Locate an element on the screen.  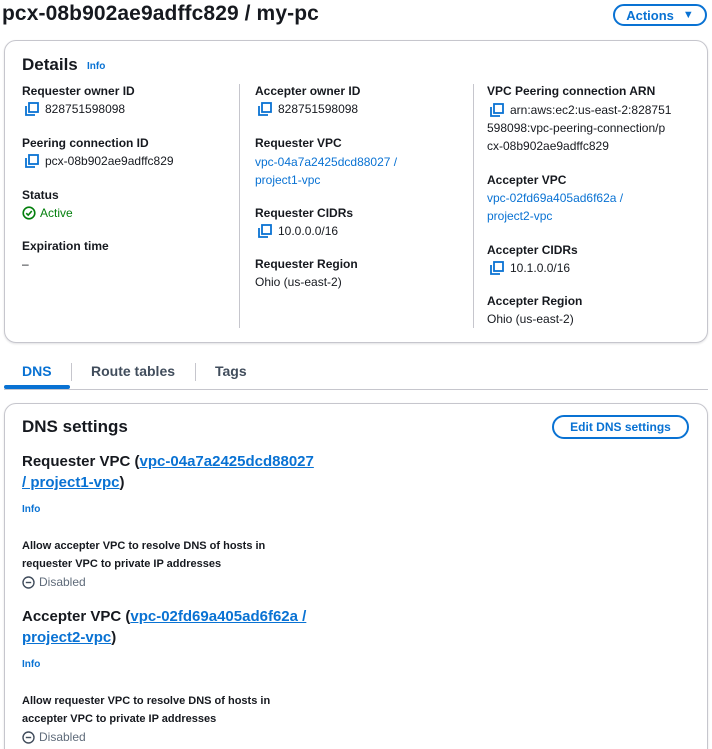
tab-tags: Tags is located at coordinates (231, 371).